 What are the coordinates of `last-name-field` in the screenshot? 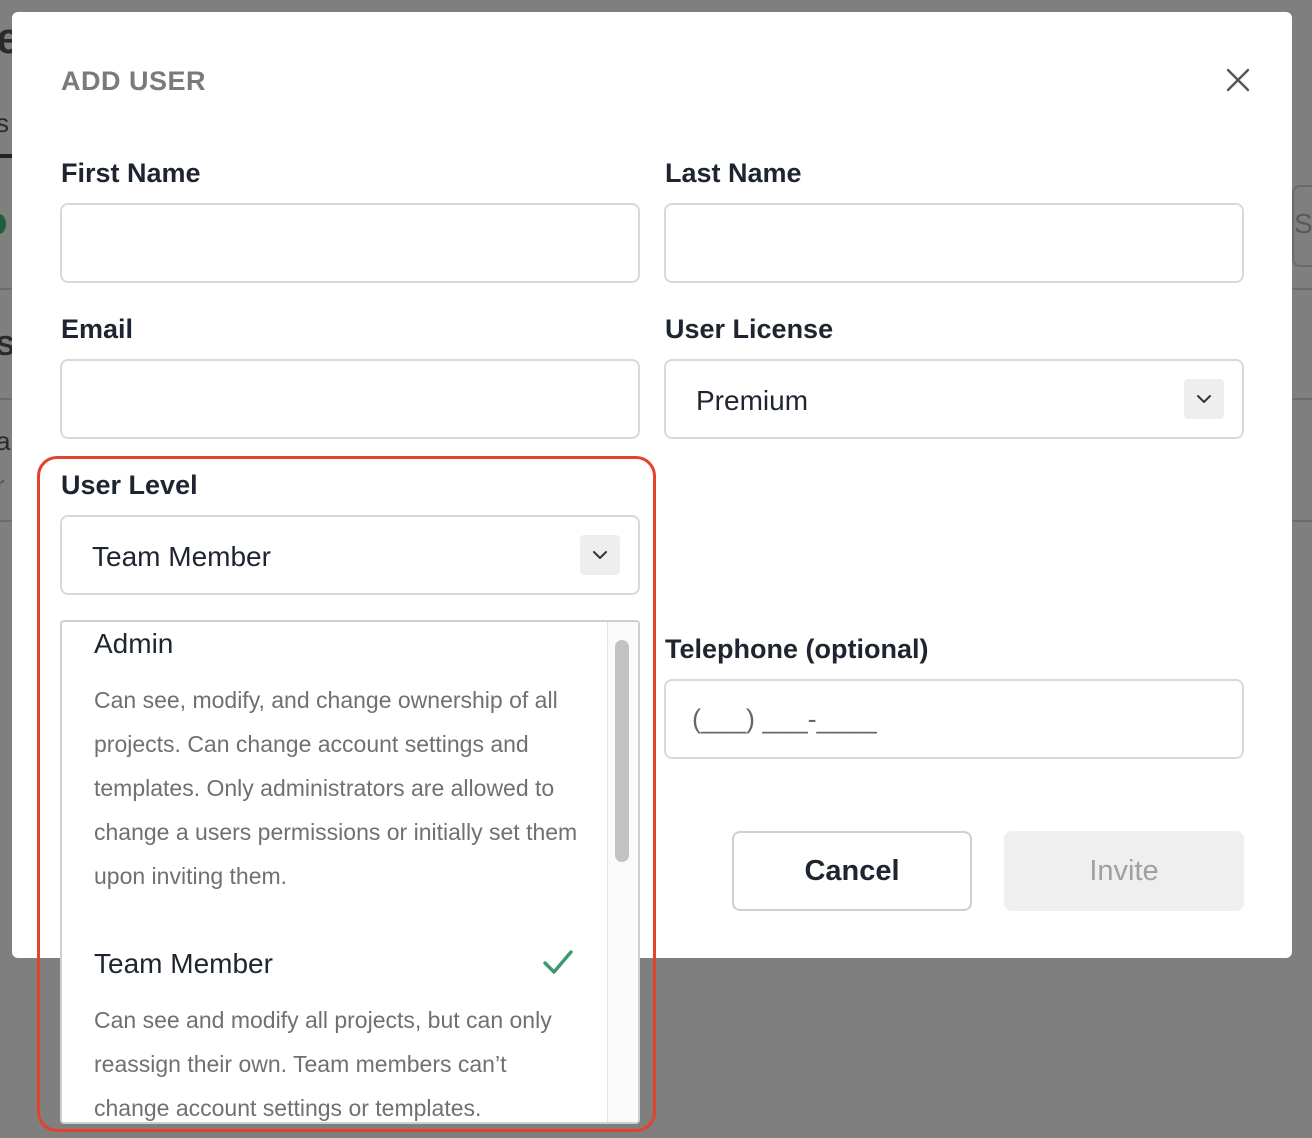 It's located at (954, 243).